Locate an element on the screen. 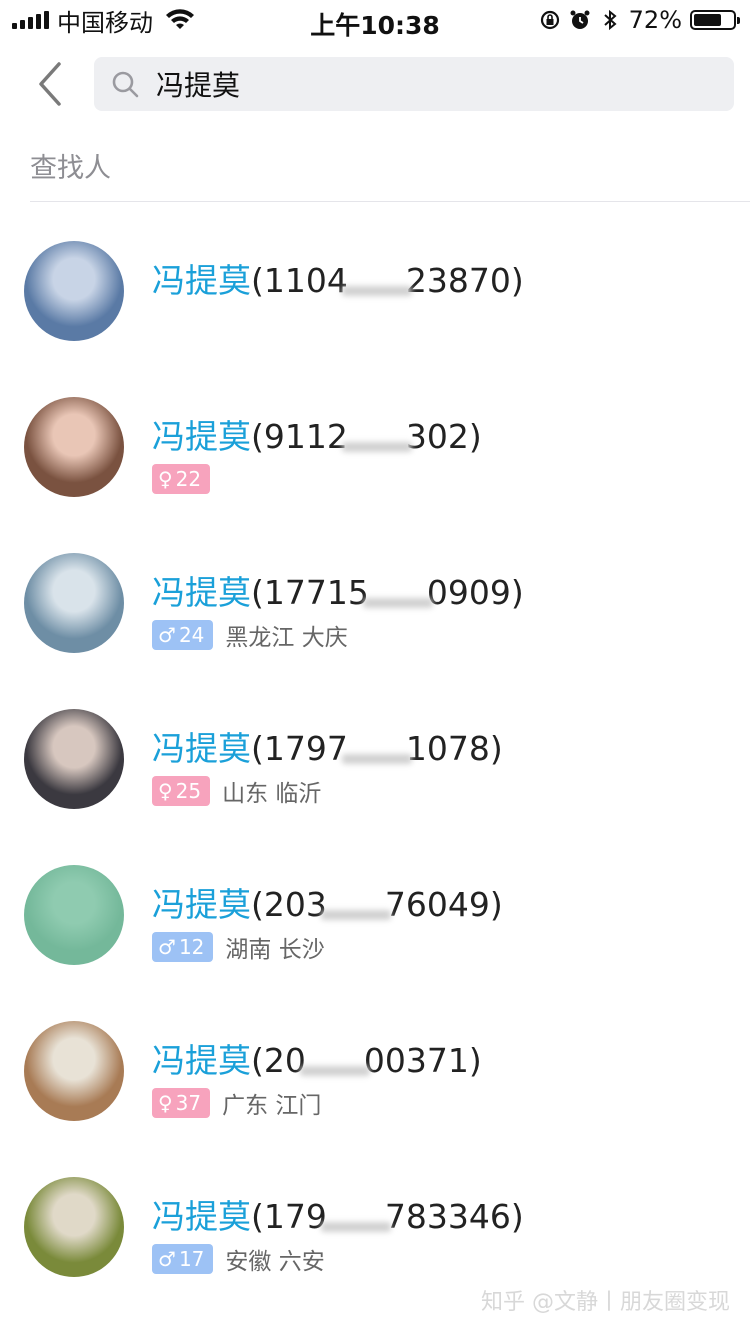 This screenshot has height=1334, width=750. age-value: 12 is located at coordinates (191, 947).